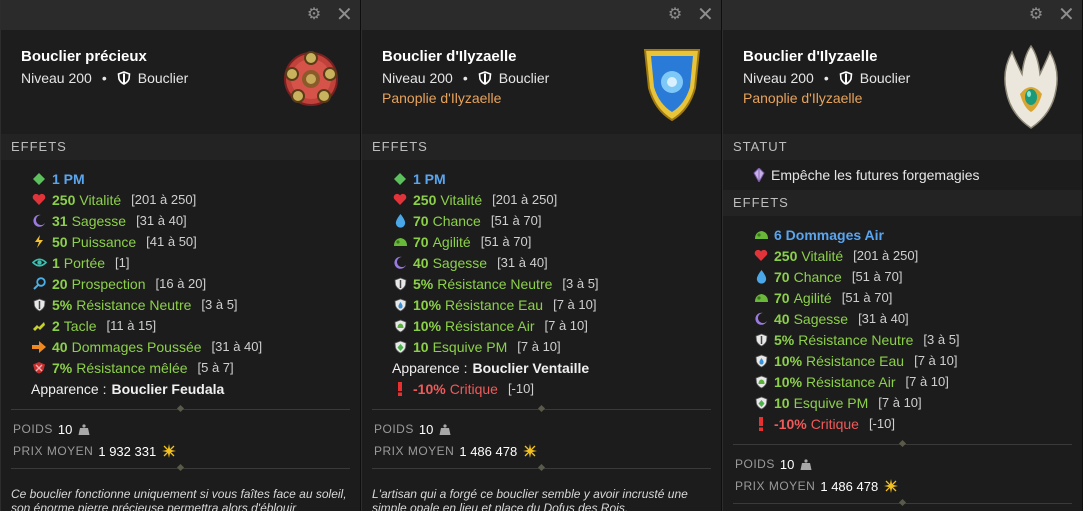  Describe the element at coordinates (531, 367) in the screenshot. I see `appearance-value: Bouclier Ventaille` at that location.